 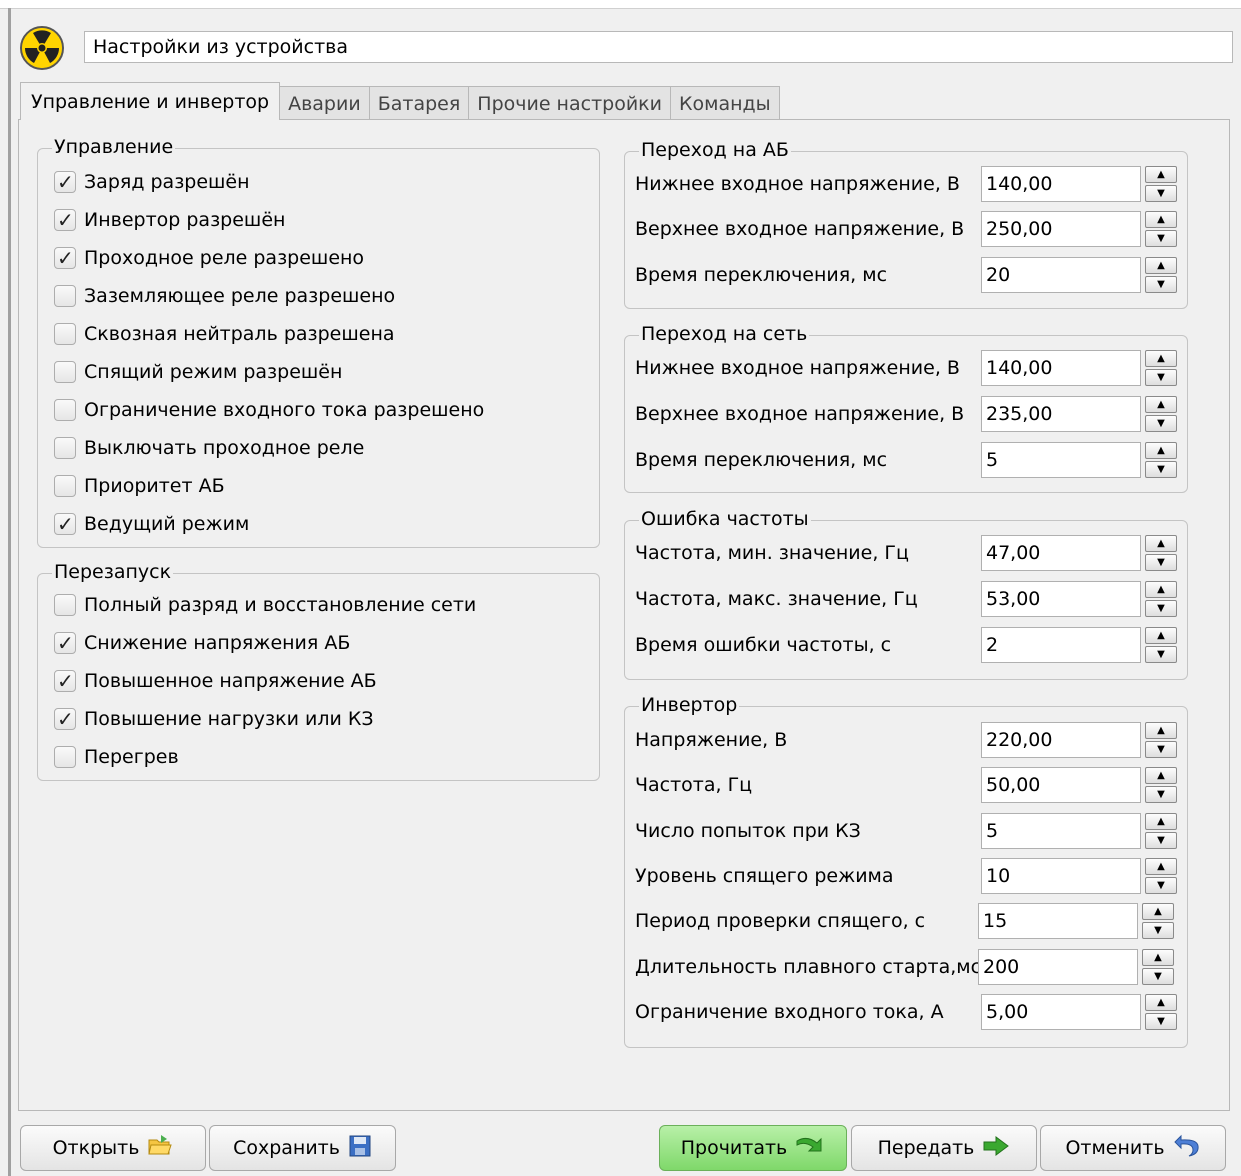 I want to click on spinbox-input: 220,00, so click(x=1061, y=740).